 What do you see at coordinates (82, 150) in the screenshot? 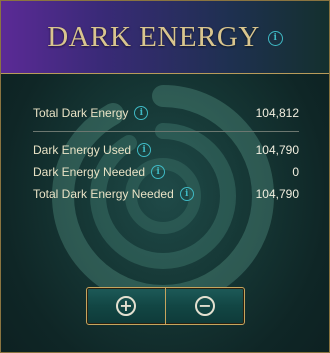
I see `dark-energy-used-label: Dark Energy Used` at bounding box center [82, 150].